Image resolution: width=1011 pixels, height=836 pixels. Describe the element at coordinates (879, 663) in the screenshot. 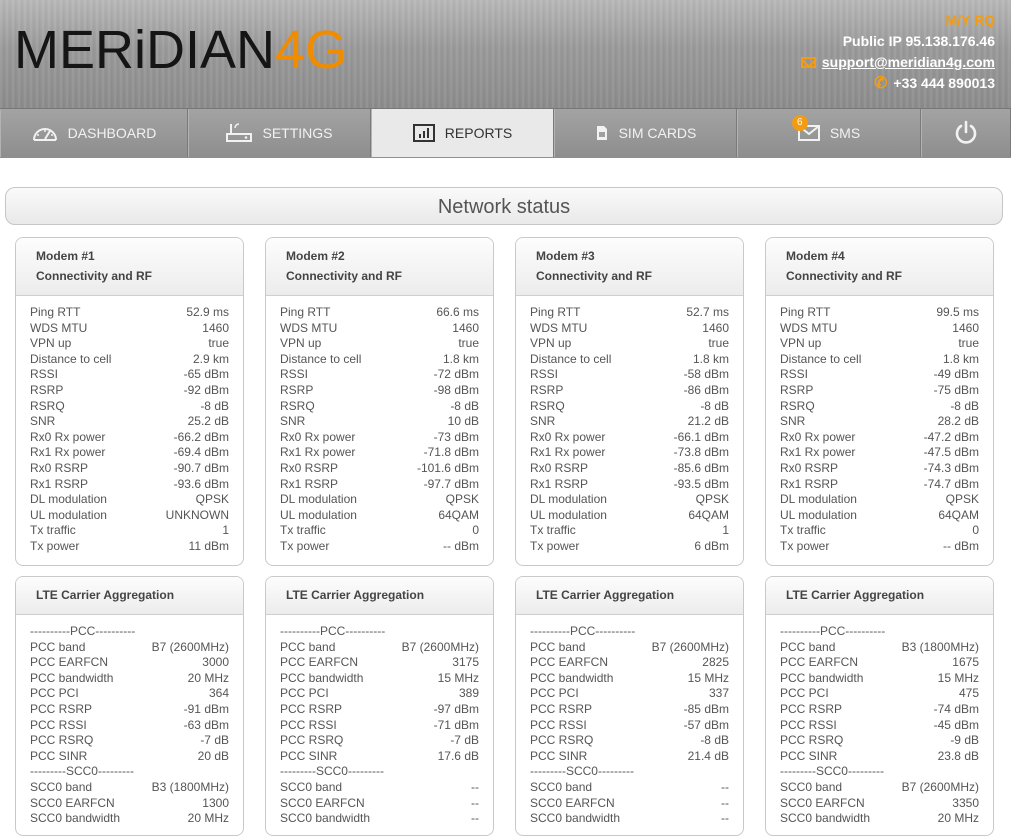

I see `stat-row: PCC EARFCN 1675` at that location.